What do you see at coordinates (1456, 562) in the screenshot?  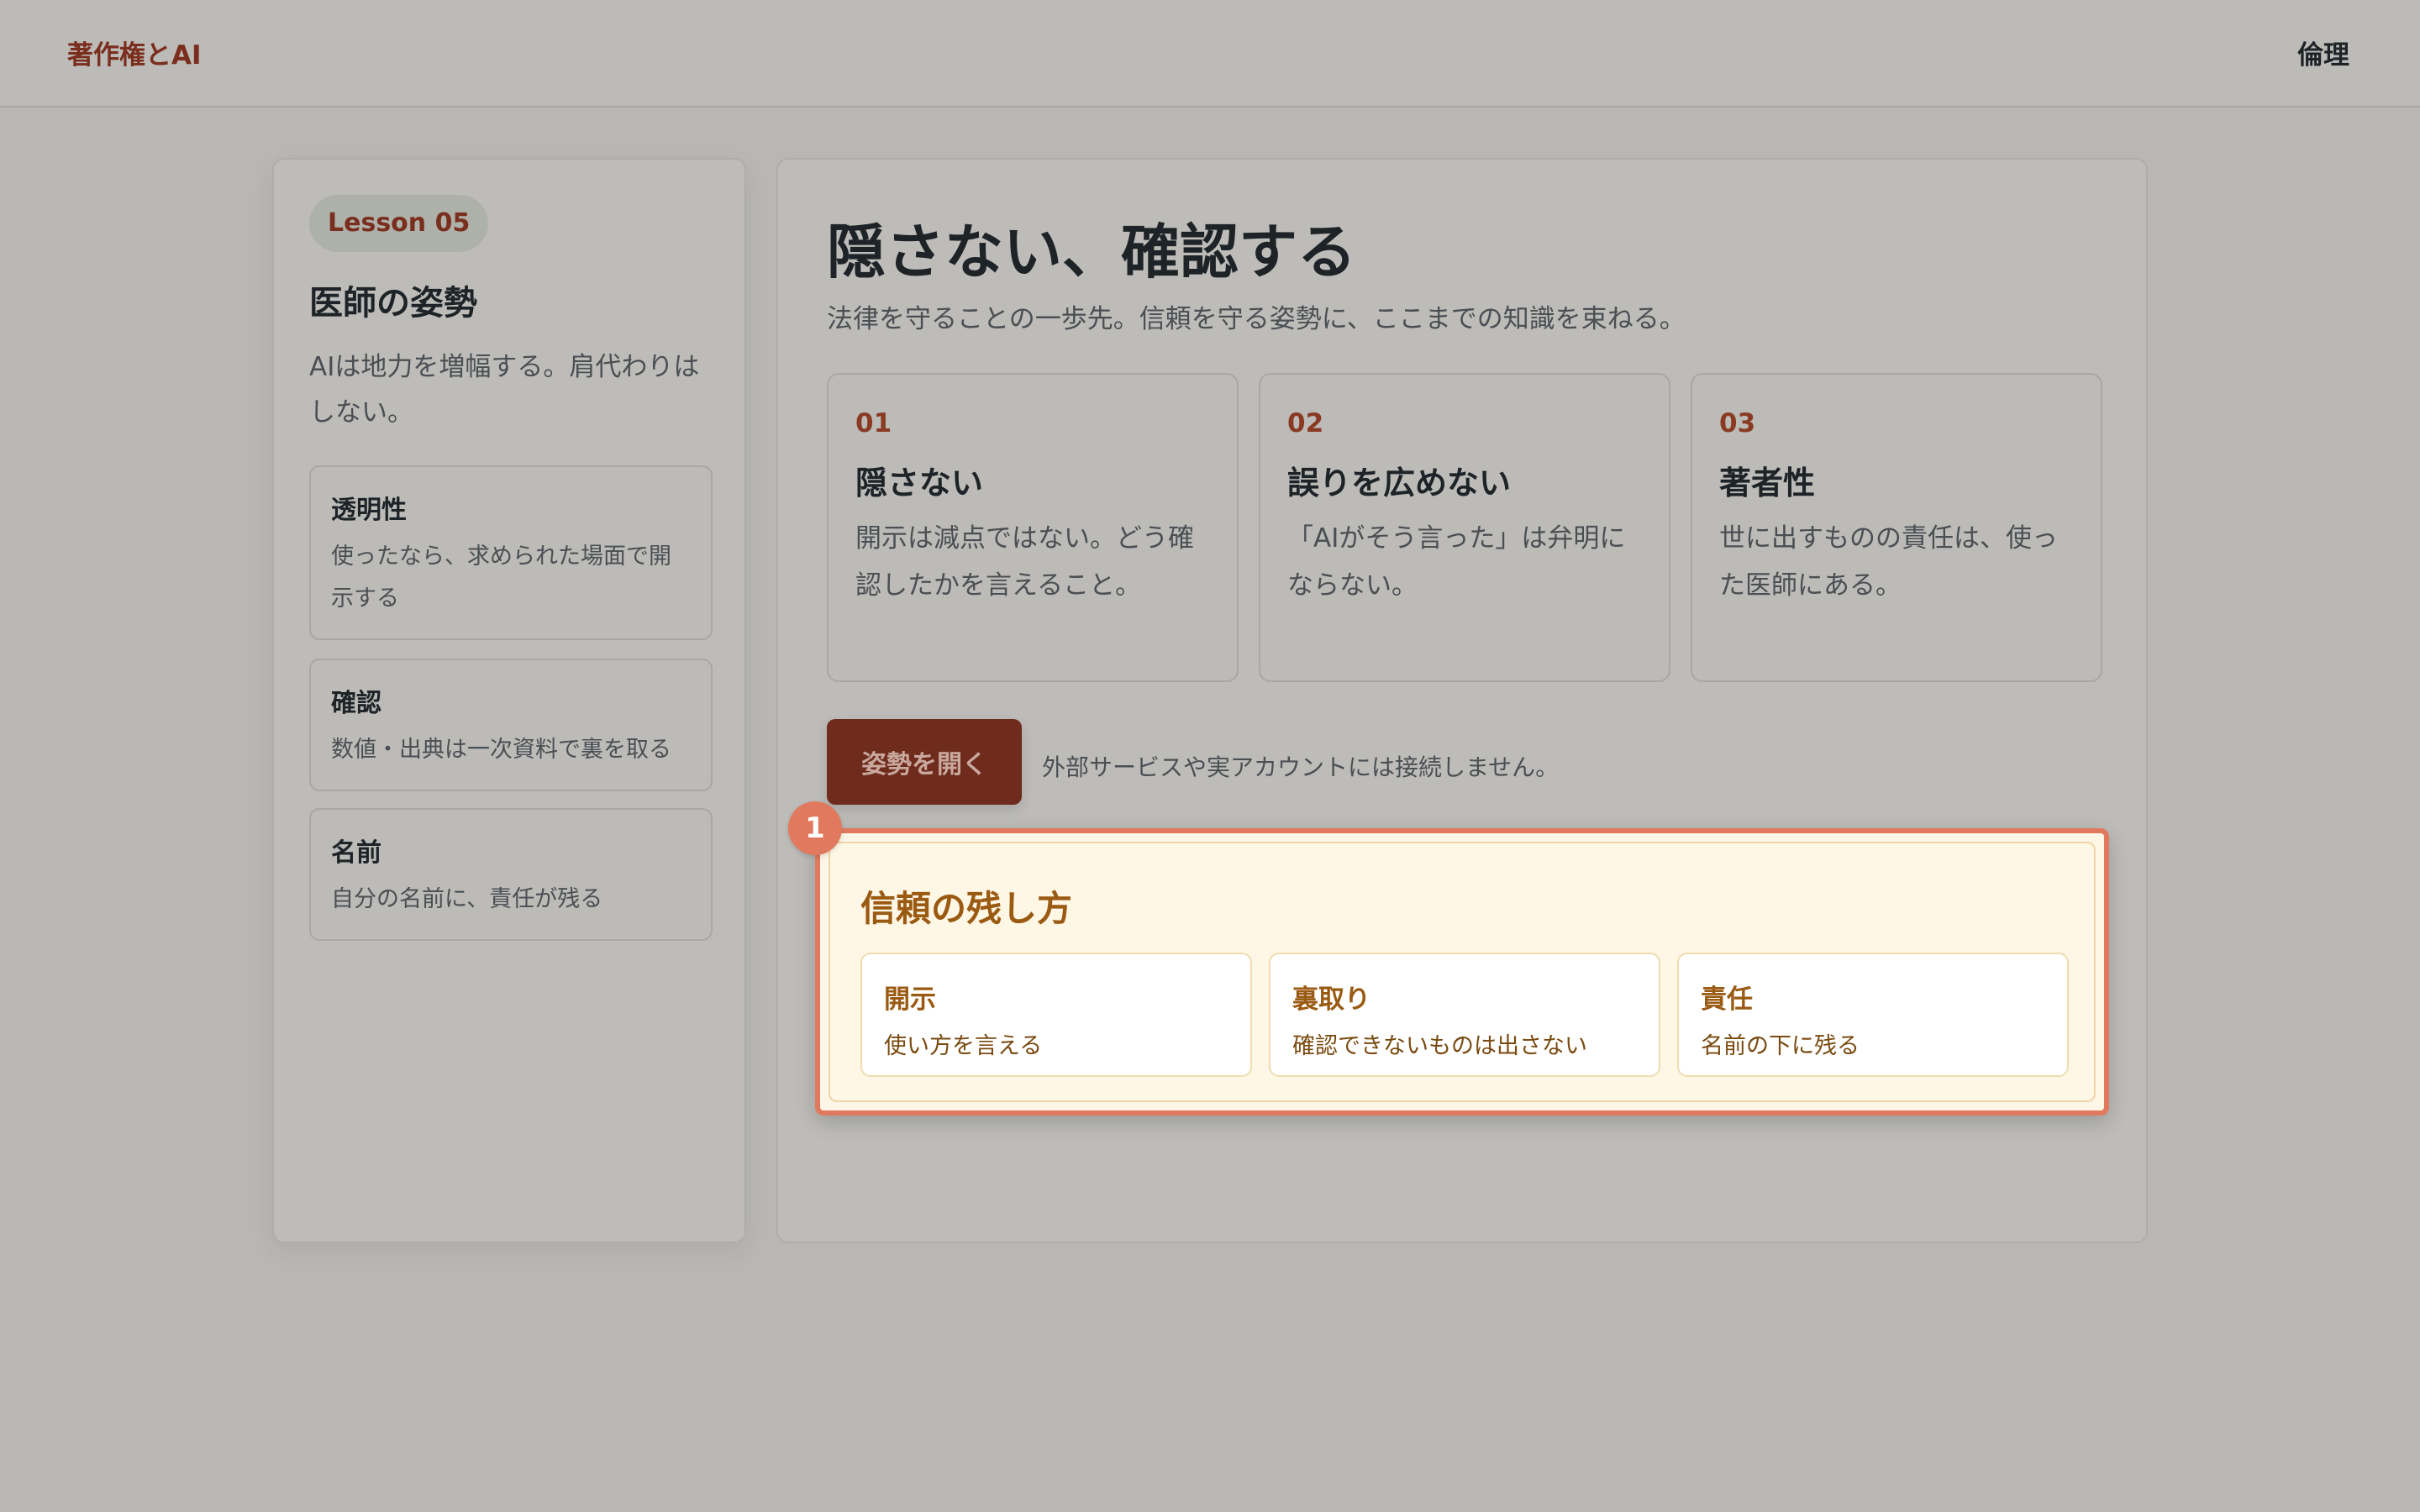 I see `step-text: 「AIがそう言った」は弁明にならない。` at bounding box center [1456, 562].